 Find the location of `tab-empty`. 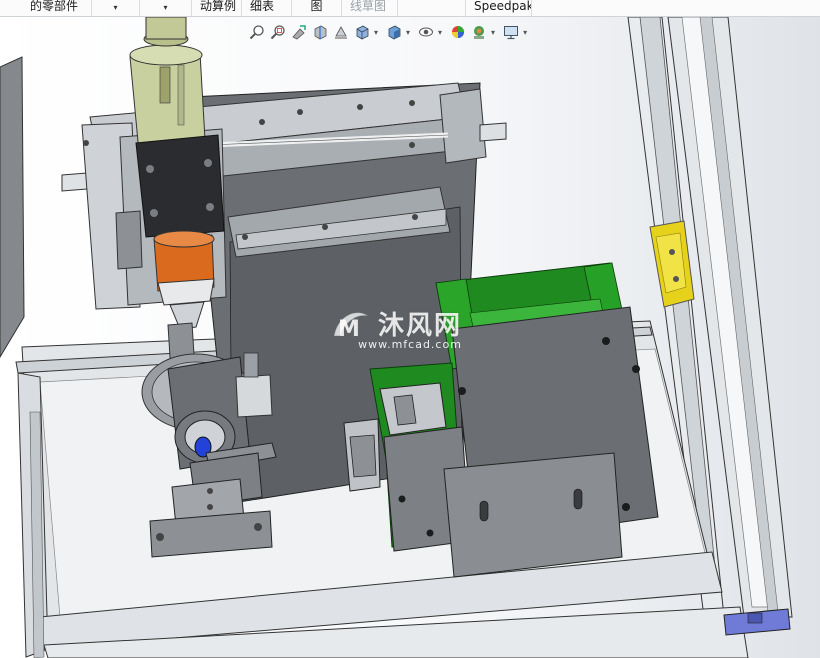

tab-empty is located at coordinates (432, 8).